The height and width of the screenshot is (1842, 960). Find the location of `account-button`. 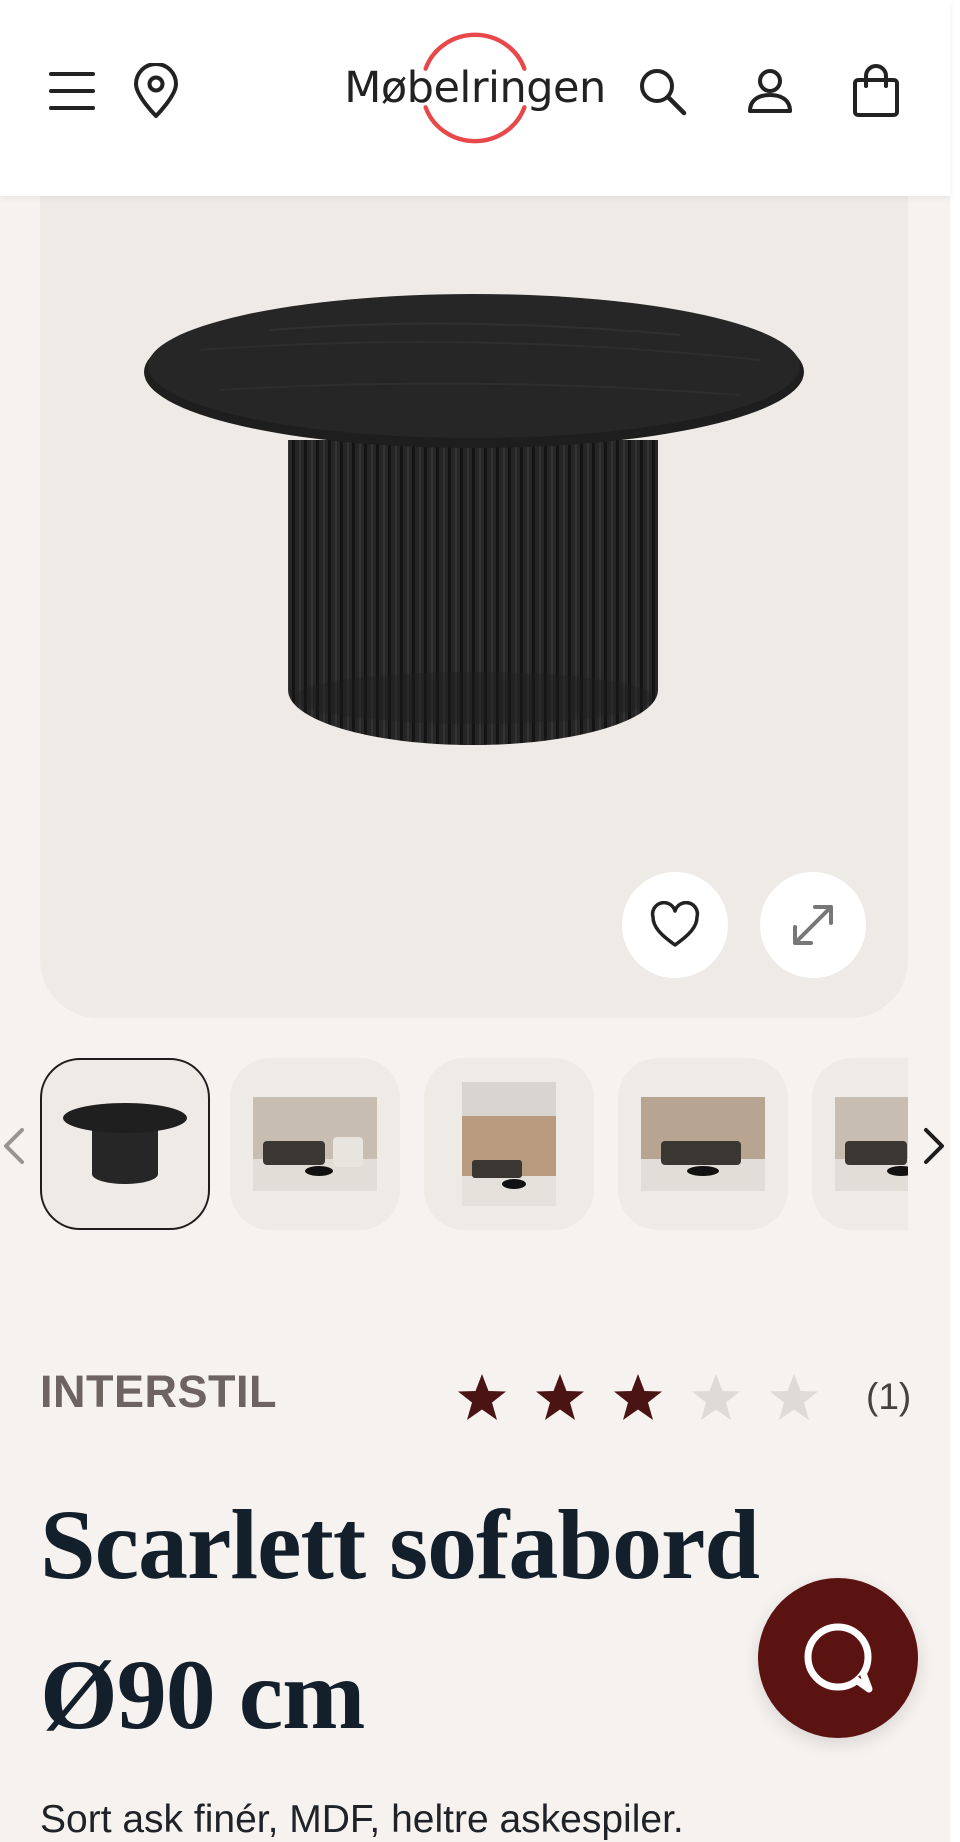

account-button is located at coordinates (770, 91).